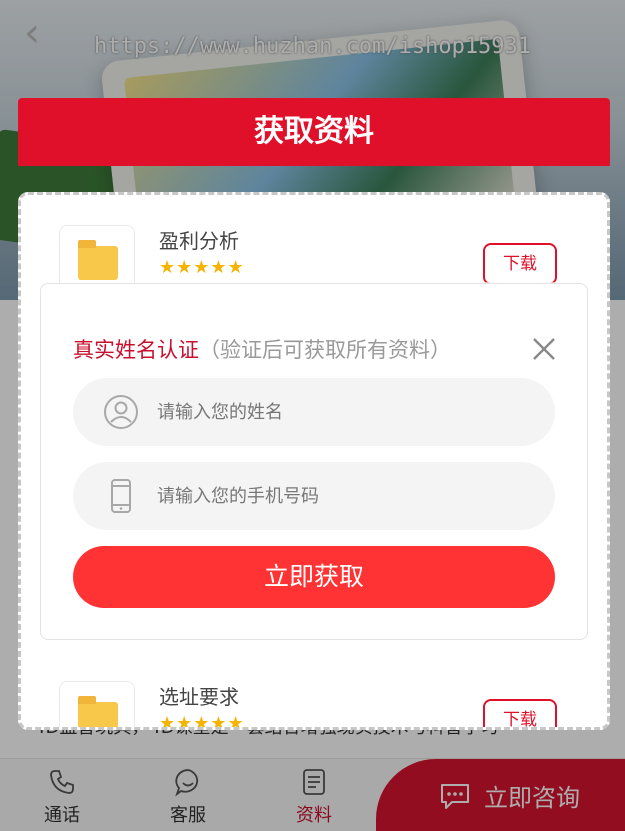 The width and height of the screenshot is (625, 831). What do you see at coordinates (347, 496) in the screenshot?
I see `phone-input` at bounding box center [347, 496].